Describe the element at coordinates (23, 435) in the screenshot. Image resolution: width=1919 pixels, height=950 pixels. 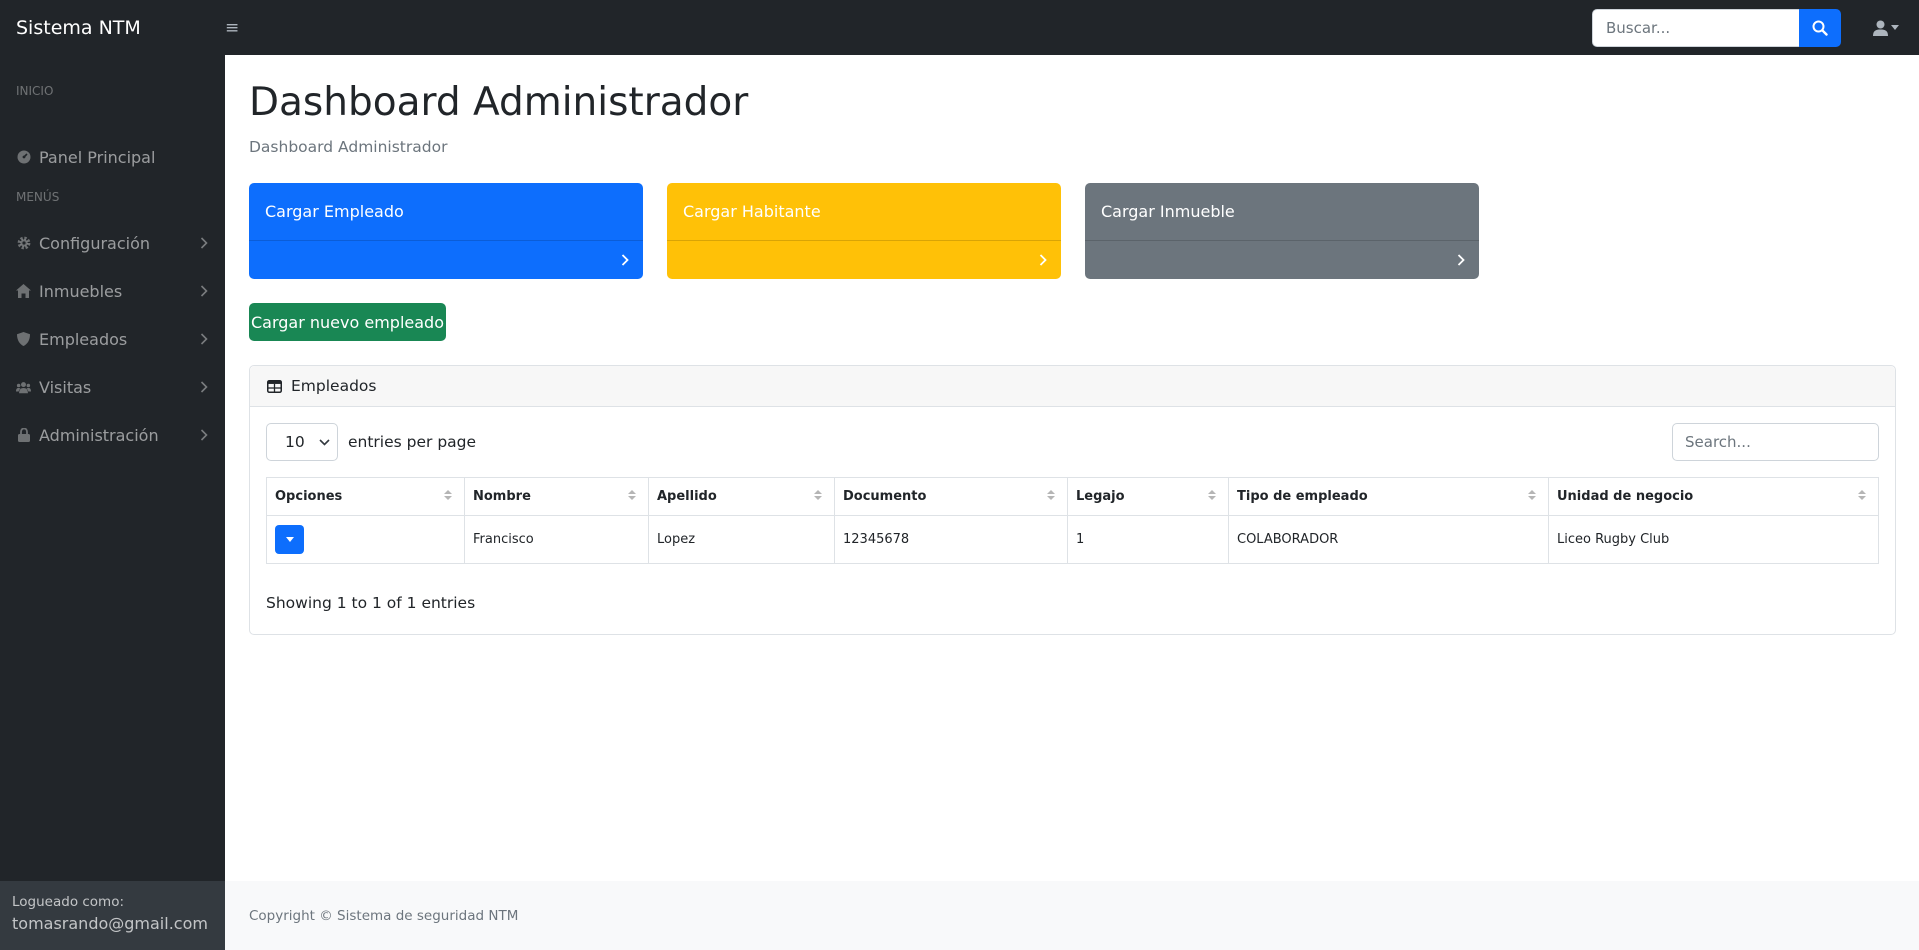
I see `lock-icon` at that location.